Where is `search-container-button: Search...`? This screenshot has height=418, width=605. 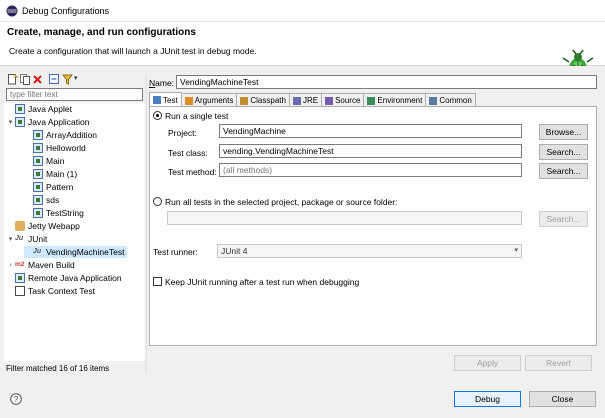
search-container-button: Search... is located at coordinates (563, 219).